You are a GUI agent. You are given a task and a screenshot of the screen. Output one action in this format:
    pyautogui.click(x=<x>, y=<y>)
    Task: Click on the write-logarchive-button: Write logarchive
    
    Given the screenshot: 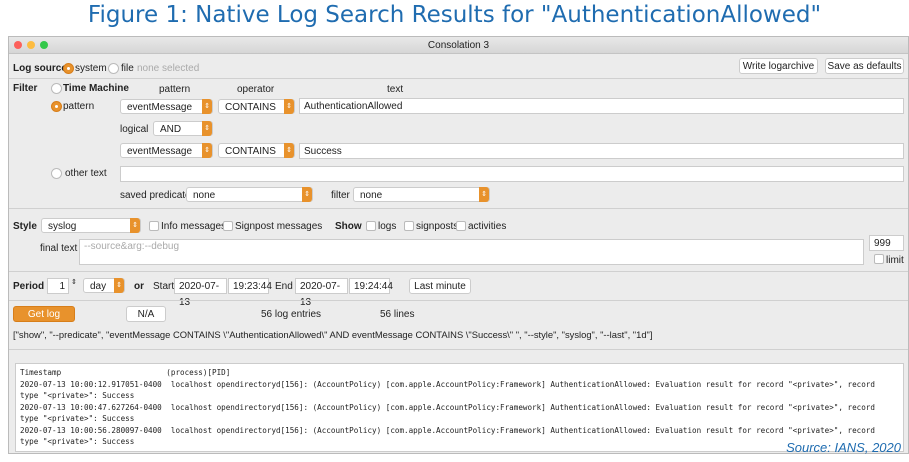 What is the action you would take?
    pyautogui.click(x=778, y=66)
    